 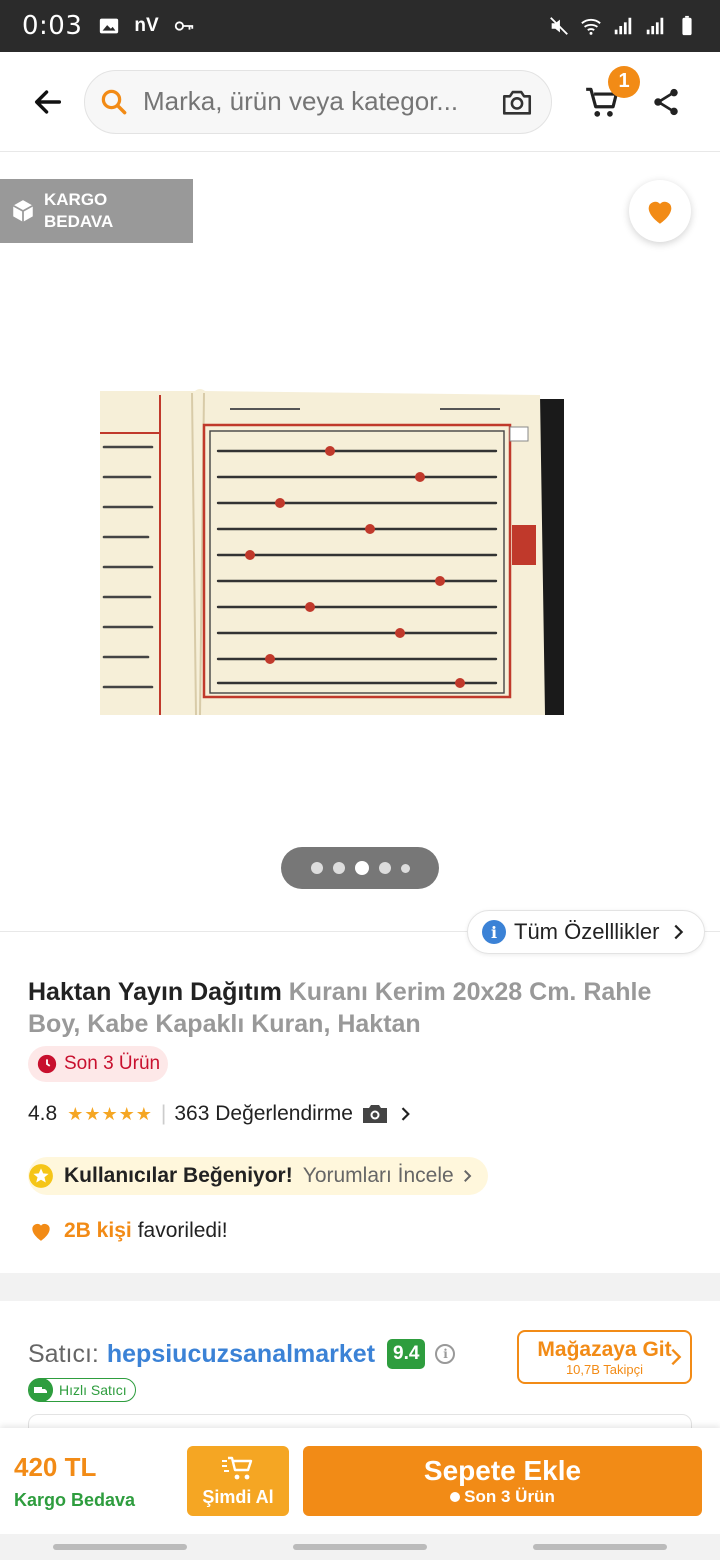 I want to click on search-box, so click(x=318, y=101).